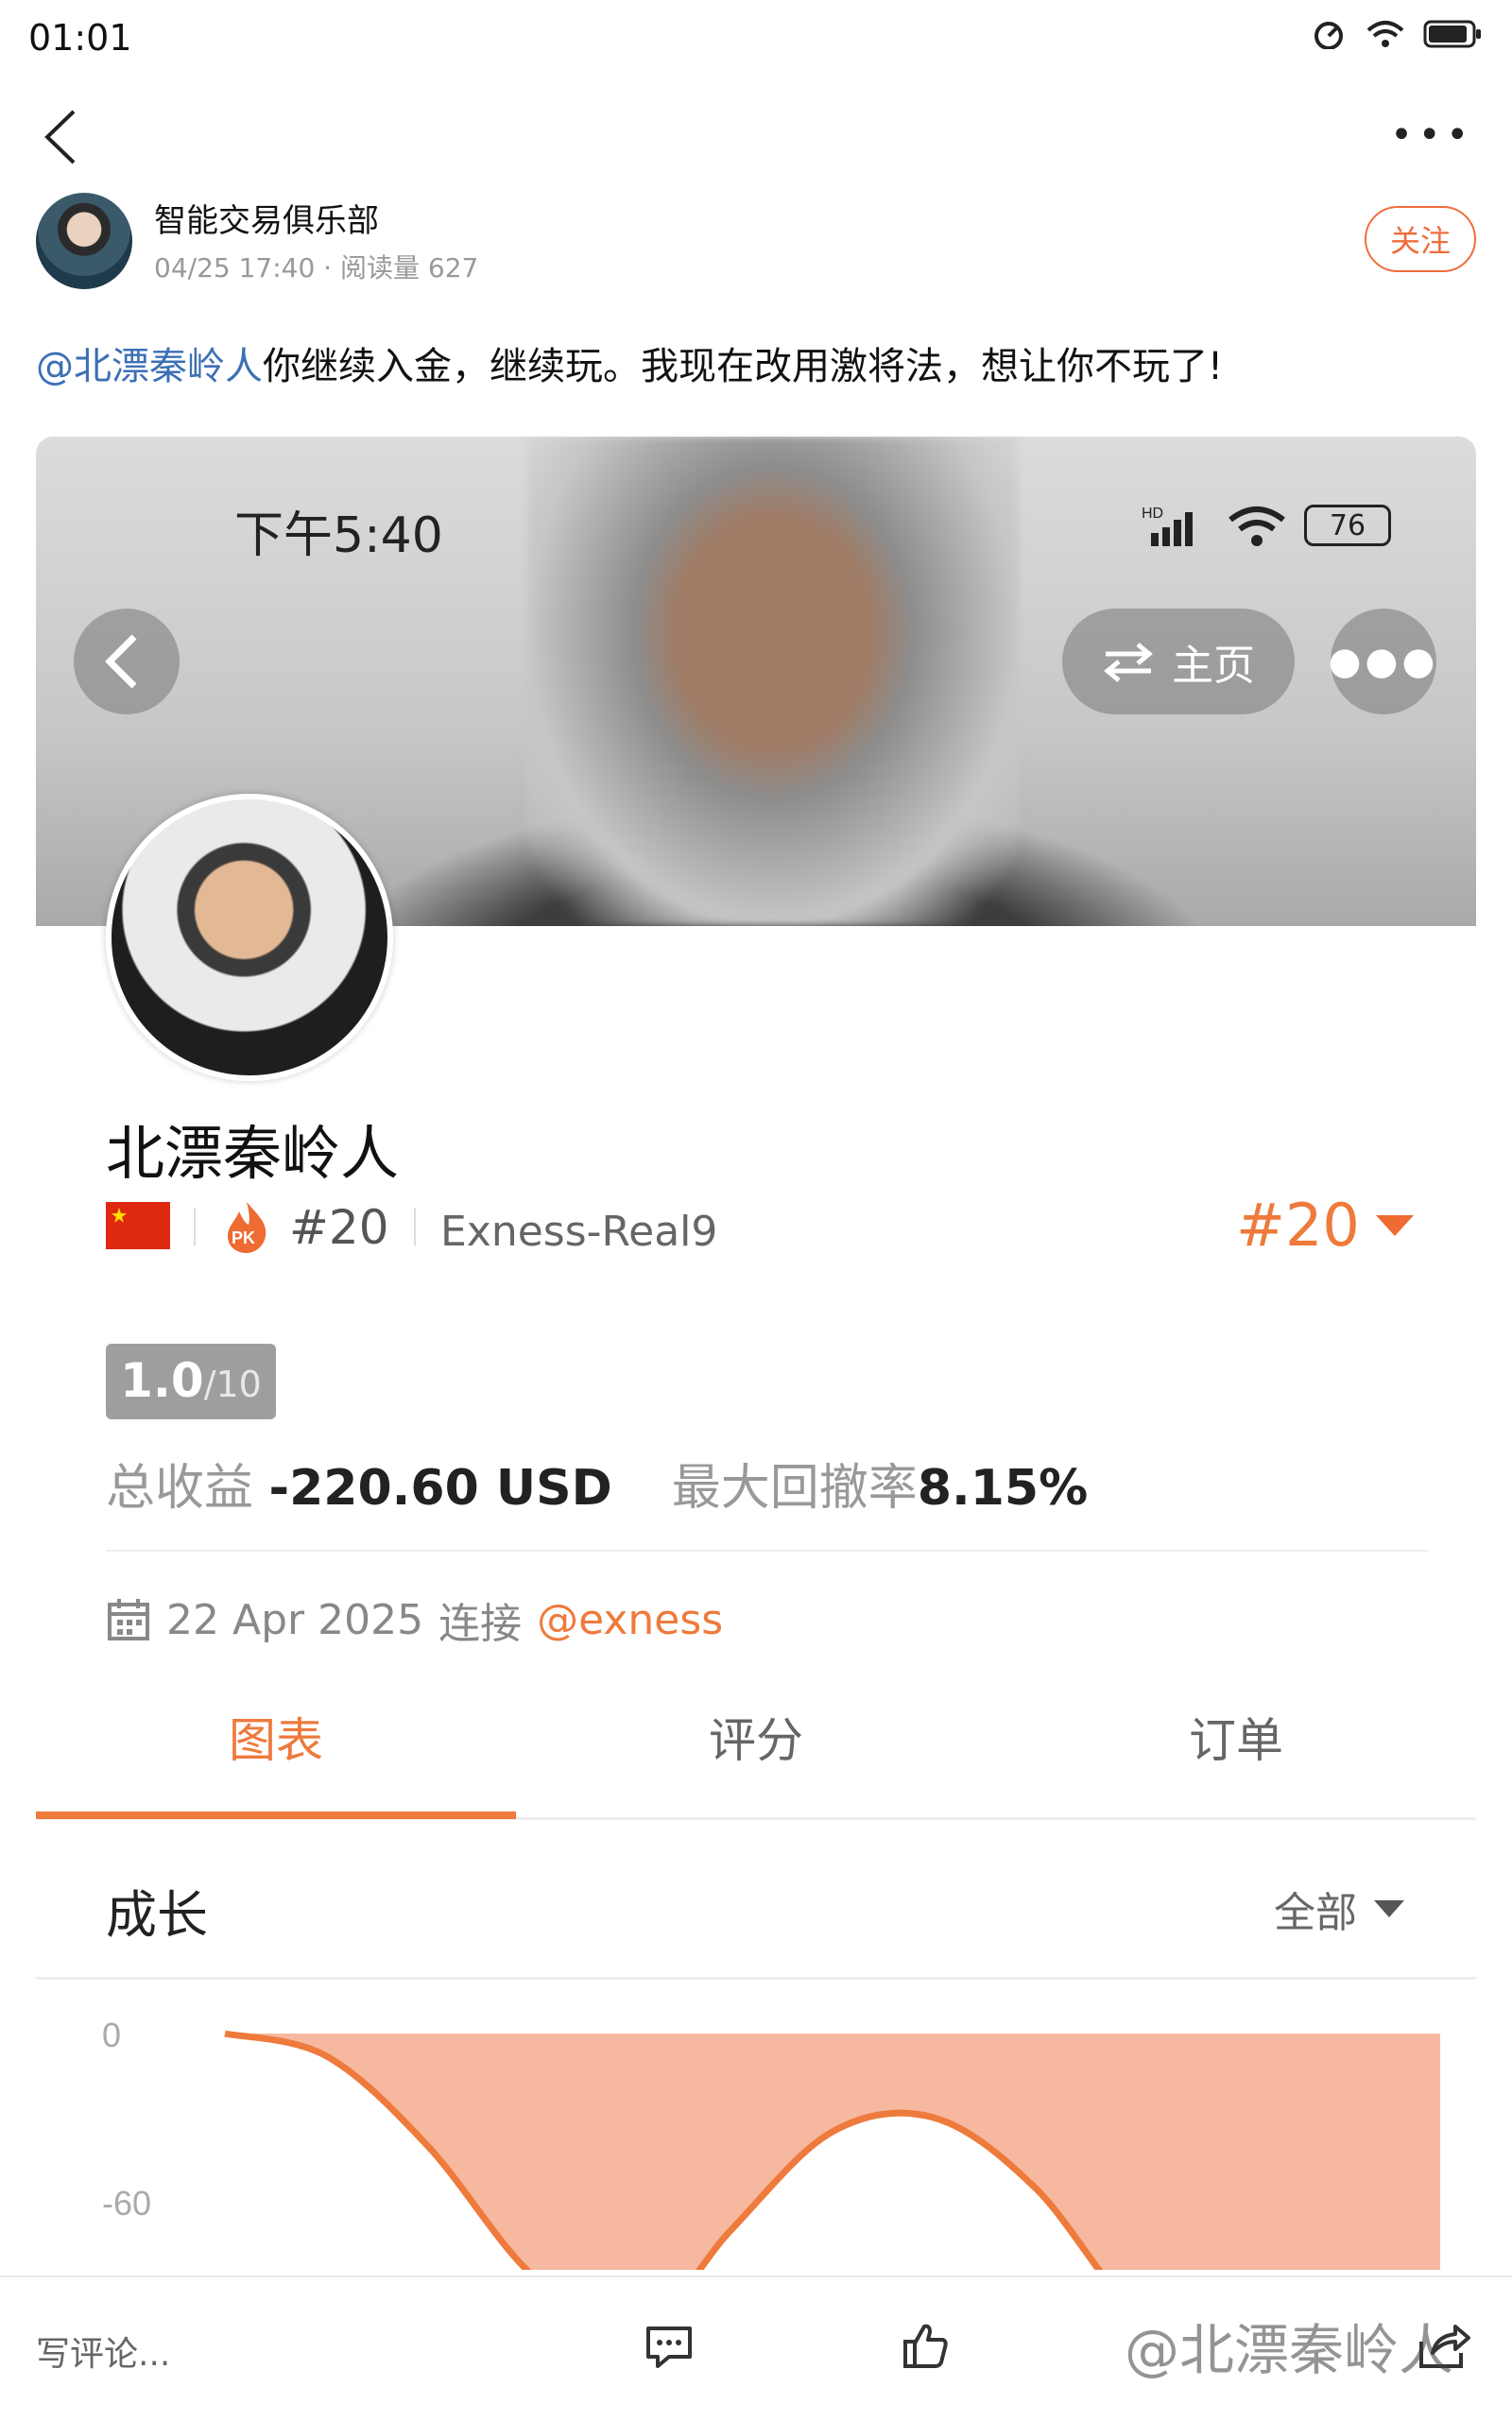 Image resolution: width=1512 pixels, height=2421 pixels. I want to click on inner-battery-icon: 76, so click(1347, 525).